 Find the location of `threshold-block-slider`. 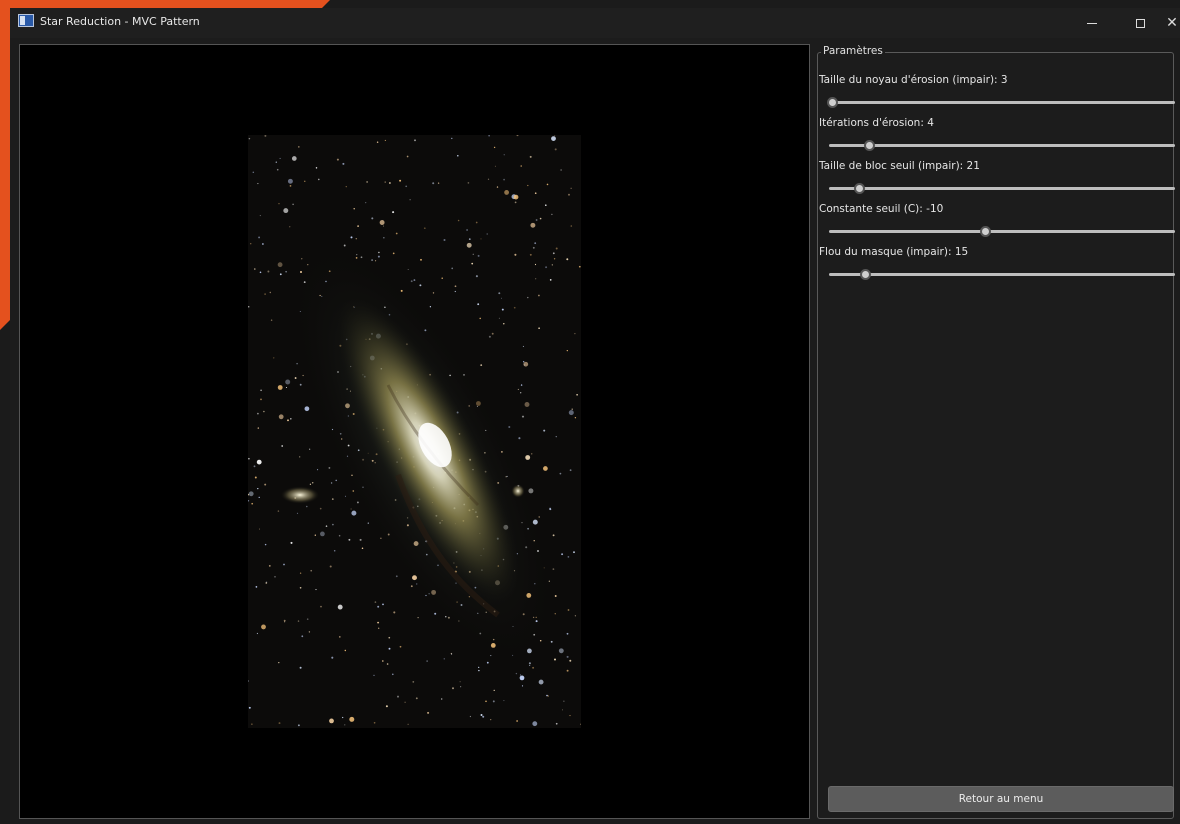

threshold-block-slider is located at coordinates (1002, 188).